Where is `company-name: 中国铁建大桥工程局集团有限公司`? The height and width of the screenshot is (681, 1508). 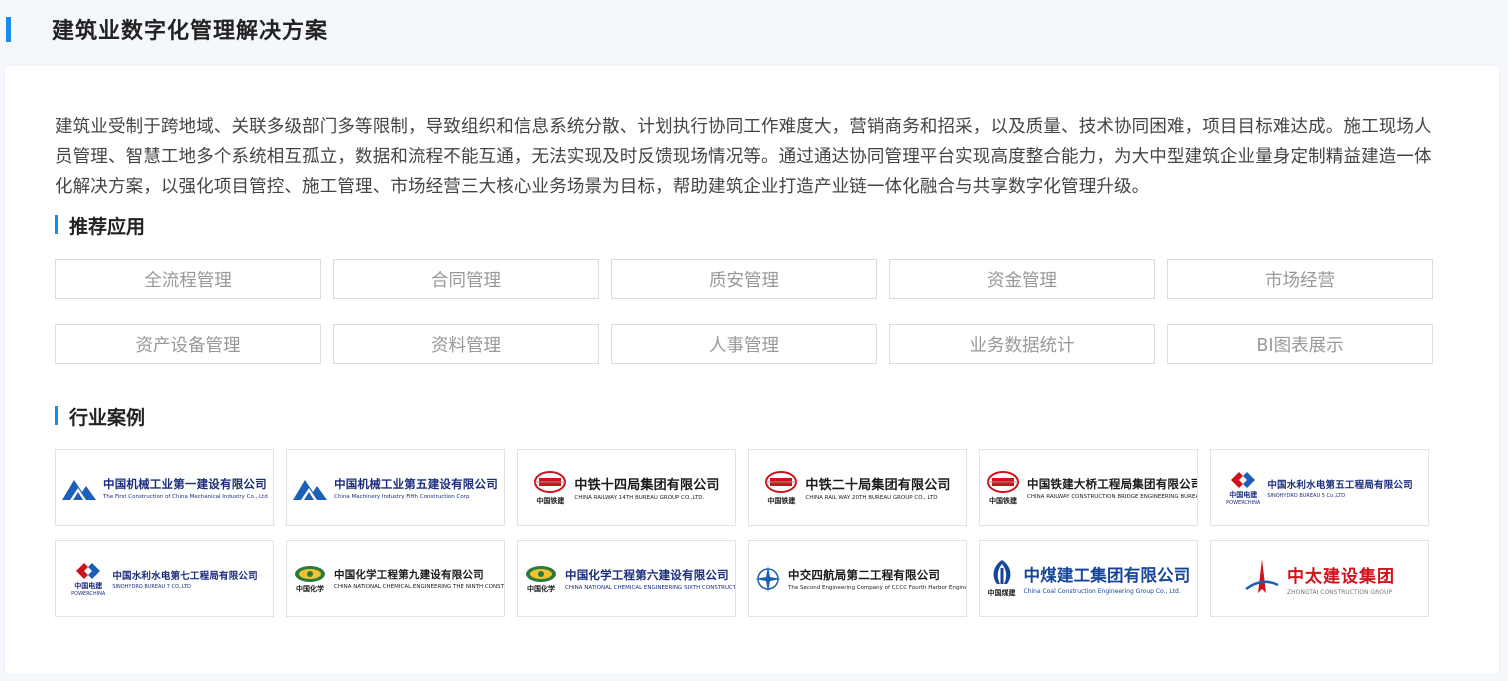 company-name: 中国铁建大桥工程局集团有限公司 is located at coordinates (1112, 483).